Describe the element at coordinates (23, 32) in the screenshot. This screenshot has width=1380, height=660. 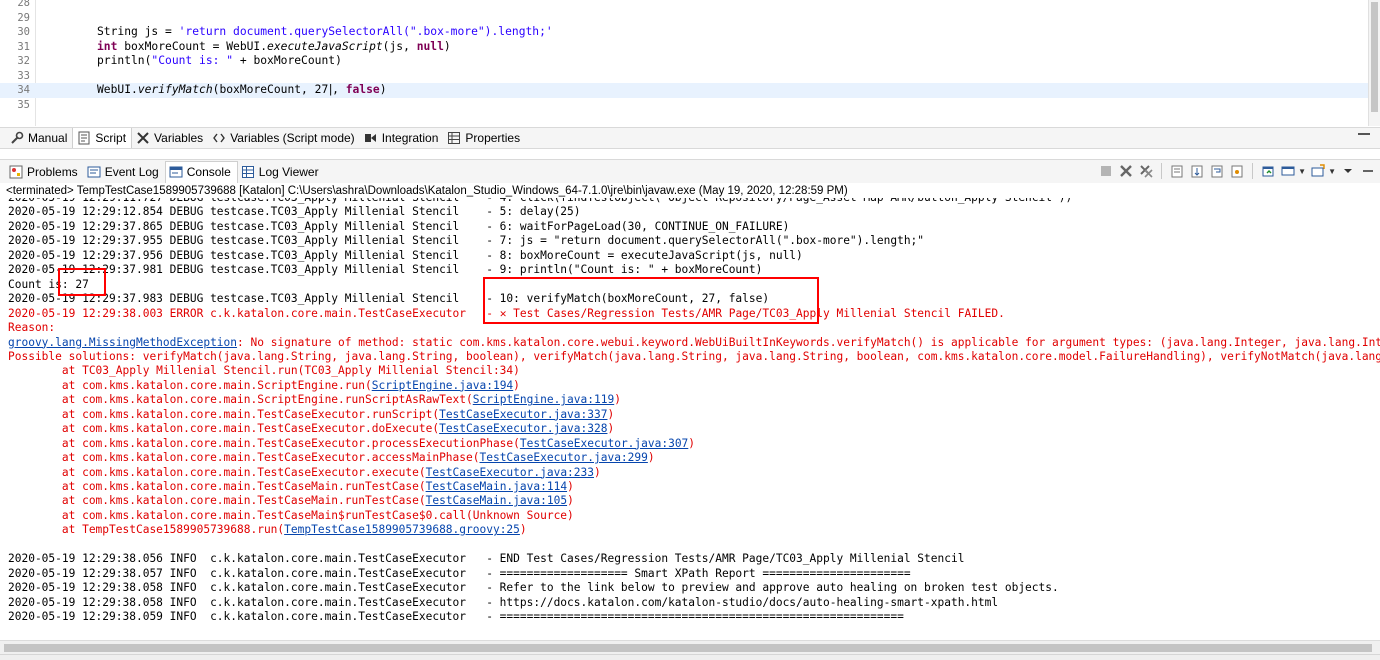
I see `line-number: 30` at that location.